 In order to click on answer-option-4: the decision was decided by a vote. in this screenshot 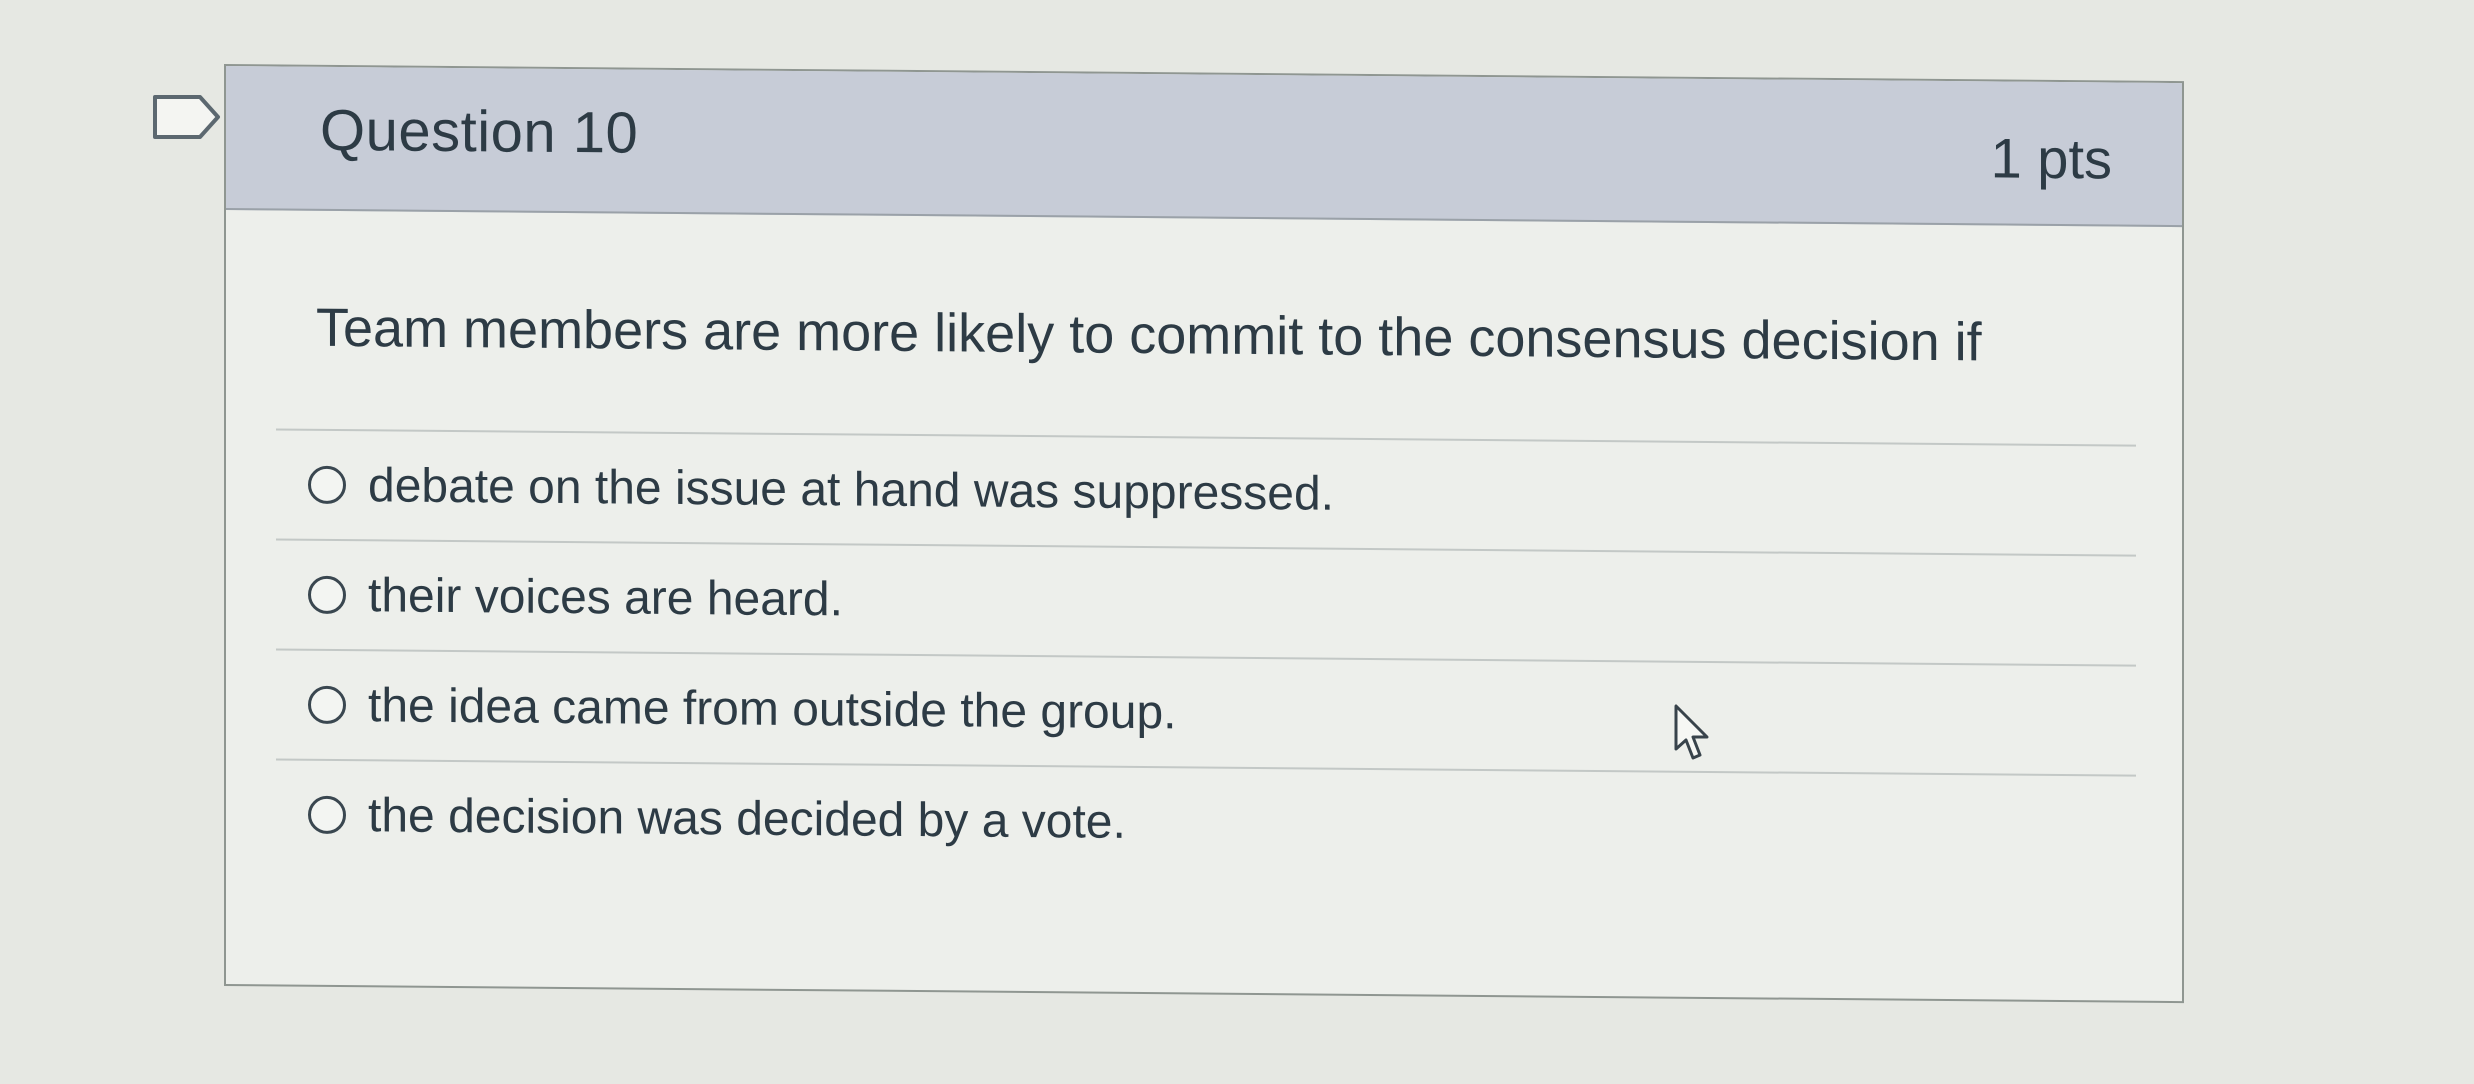, I will do `click(1206, 822)`.